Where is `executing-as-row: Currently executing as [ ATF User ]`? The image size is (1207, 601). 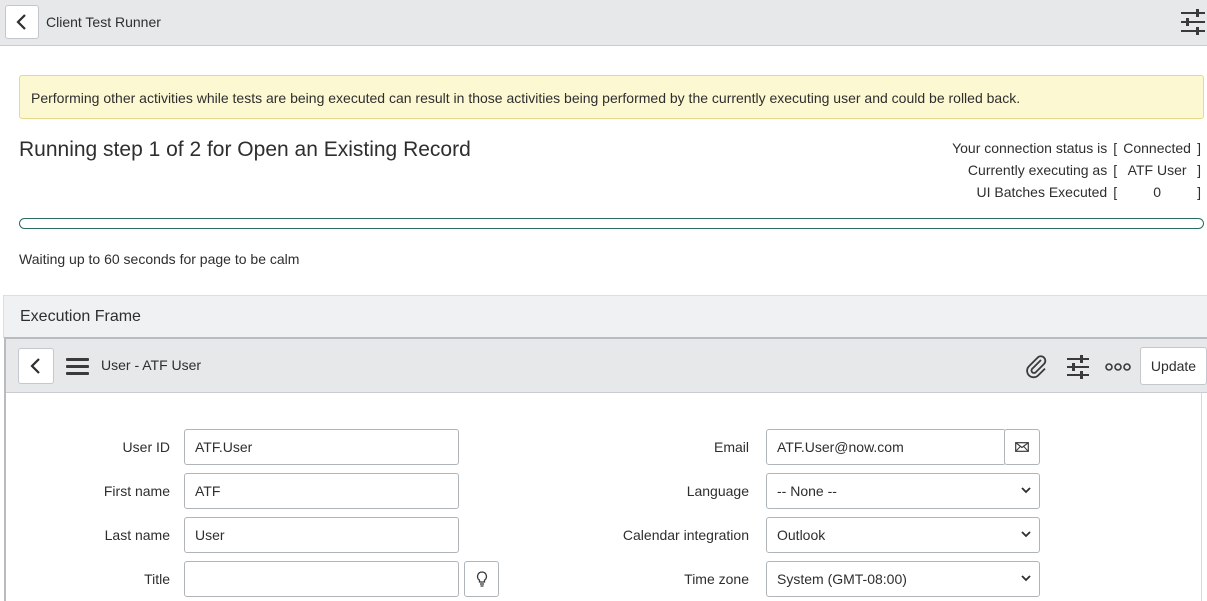
executing-as-row: Currently executing as [ ATF User ] is located at coordinates (1076, 170).